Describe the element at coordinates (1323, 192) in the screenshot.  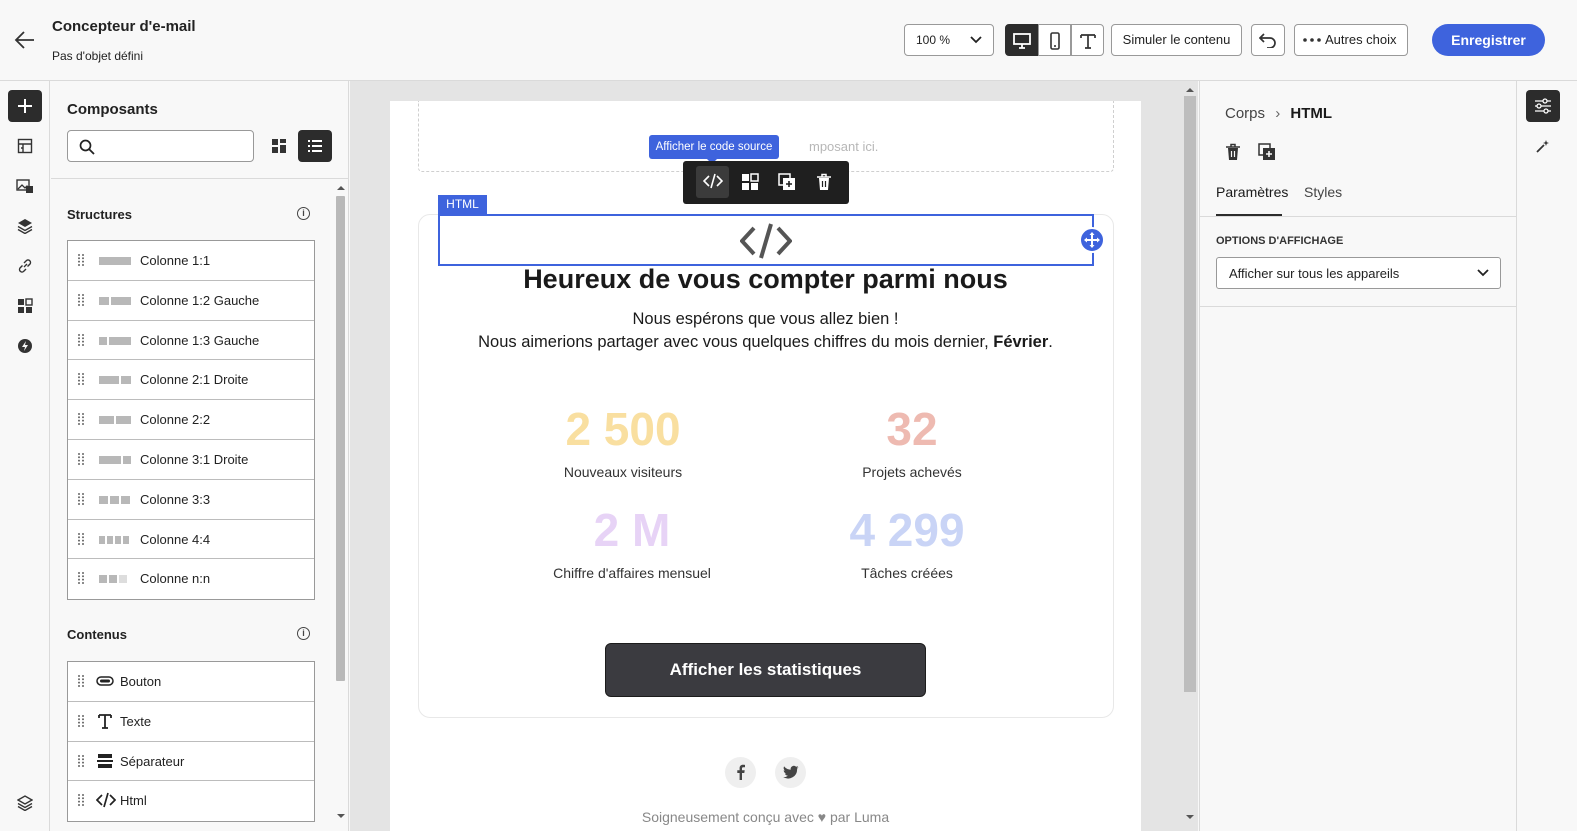
I see `tab-styles: Styles` at that location.